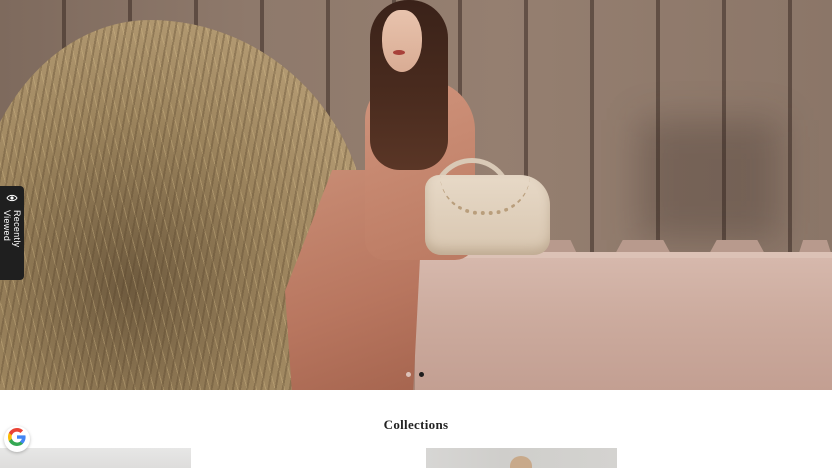 The height and width of the screenshot is (468, 832). Describe the element at coordinates (416, 424) in the screenshot. I see `collections-heading: Collections` at that location.